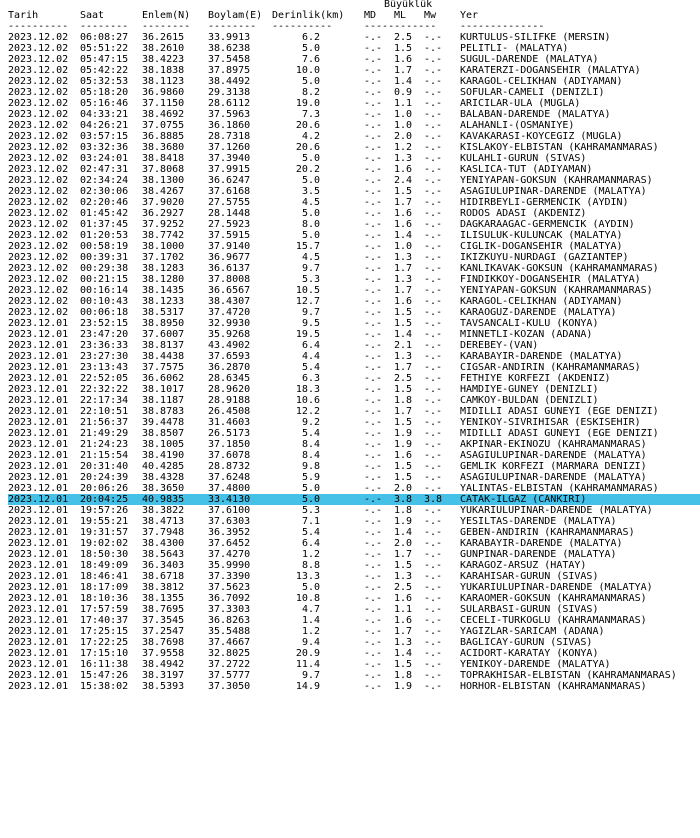 The width and height of the screenshot is (700, 838). I want to click on cell-latitude: 37.9558, so click(163, 653).